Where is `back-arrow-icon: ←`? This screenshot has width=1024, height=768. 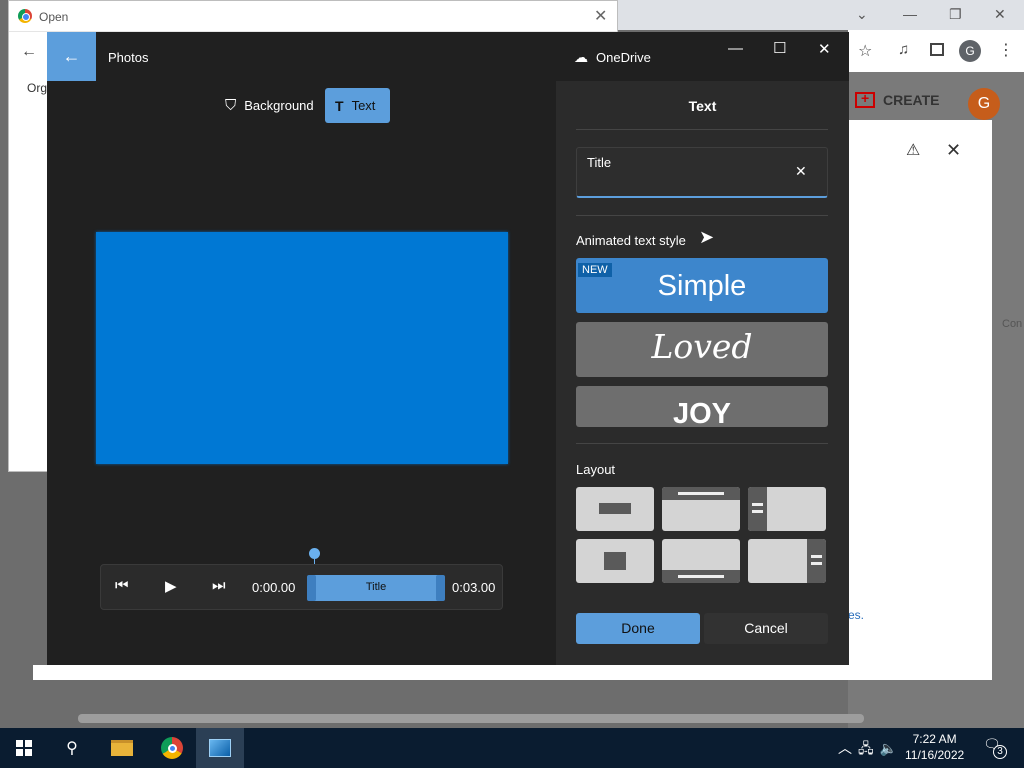
back-arrow-icon: ← is located at coordinates (29, 52).